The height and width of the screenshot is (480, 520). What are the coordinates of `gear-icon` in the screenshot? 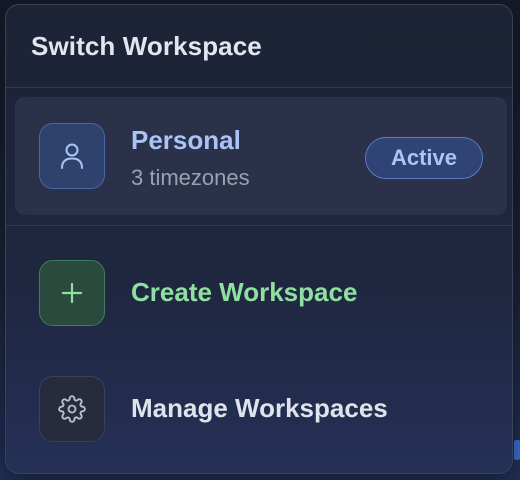 It's located at (72, 409).